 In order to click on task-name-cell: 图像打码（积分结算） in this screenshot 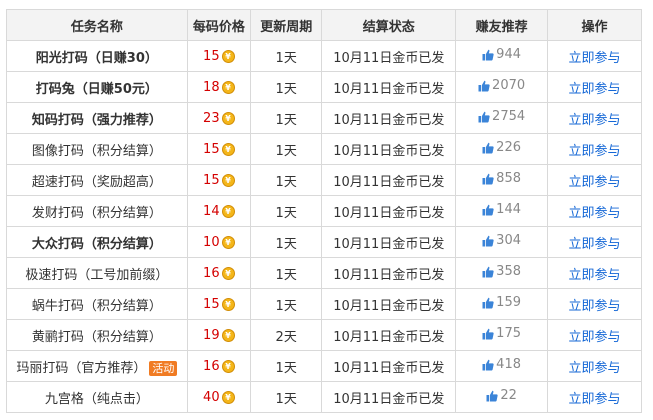, I will do `click(97, 149)`.